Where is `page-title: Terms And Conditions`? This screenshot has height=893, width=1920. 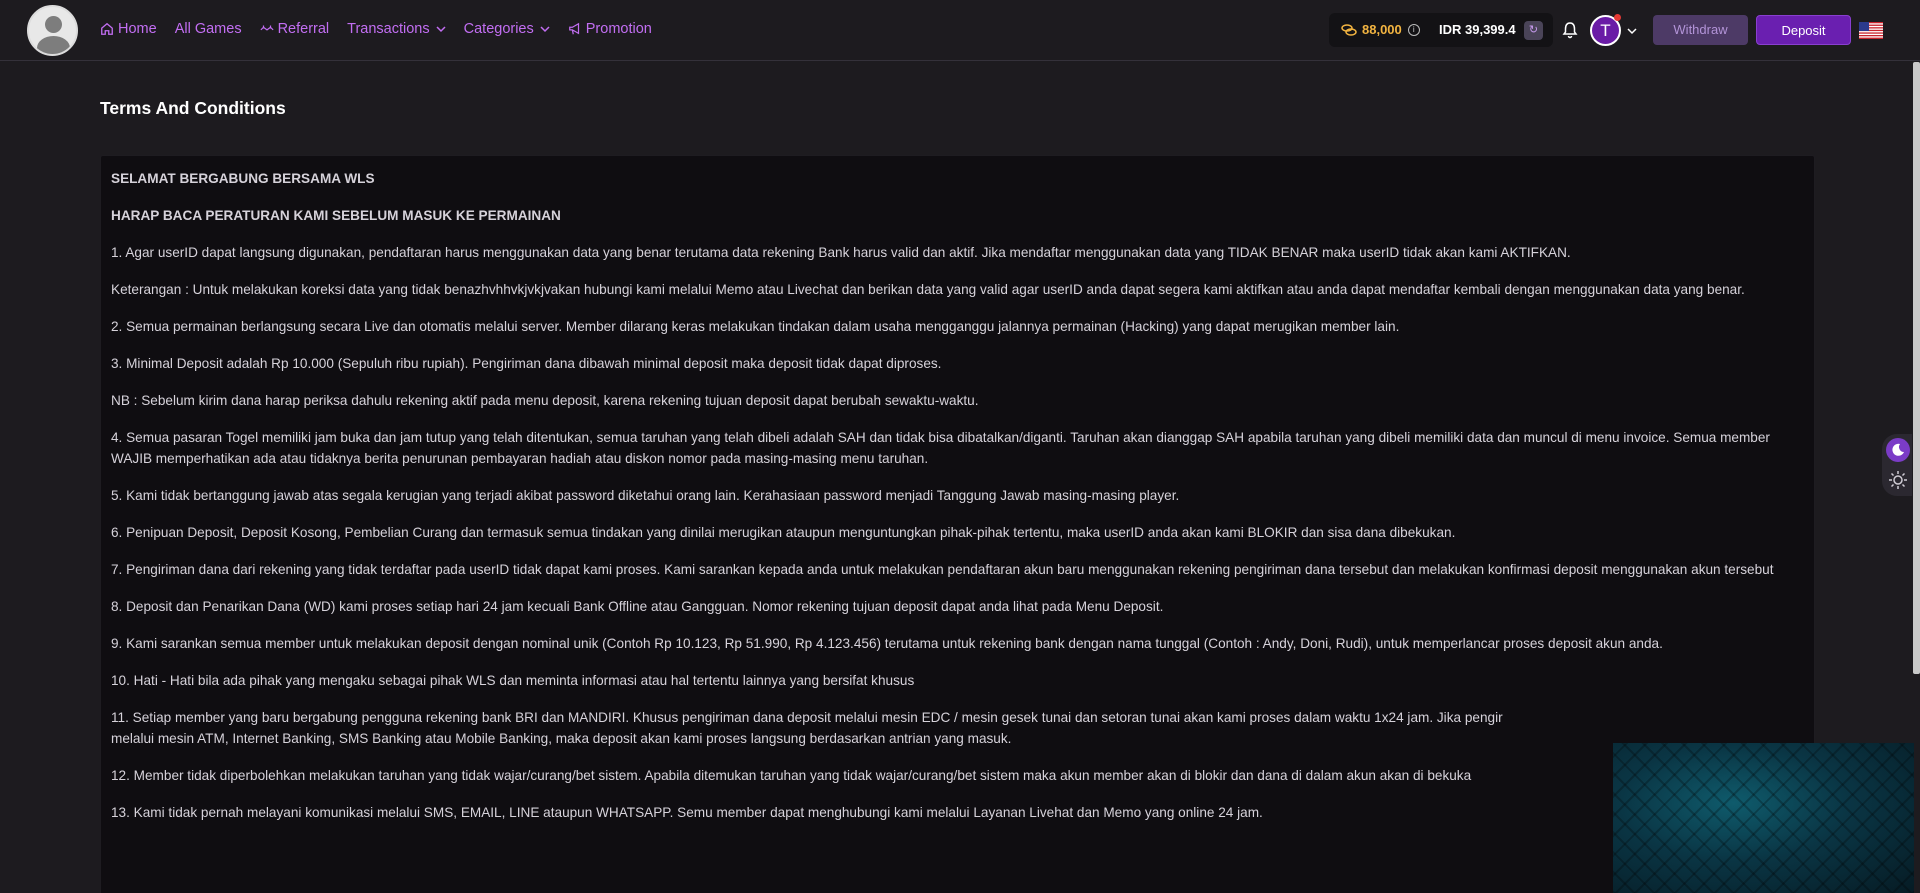 page-title: Terms And Conditions is located at coordinates (193, 108).